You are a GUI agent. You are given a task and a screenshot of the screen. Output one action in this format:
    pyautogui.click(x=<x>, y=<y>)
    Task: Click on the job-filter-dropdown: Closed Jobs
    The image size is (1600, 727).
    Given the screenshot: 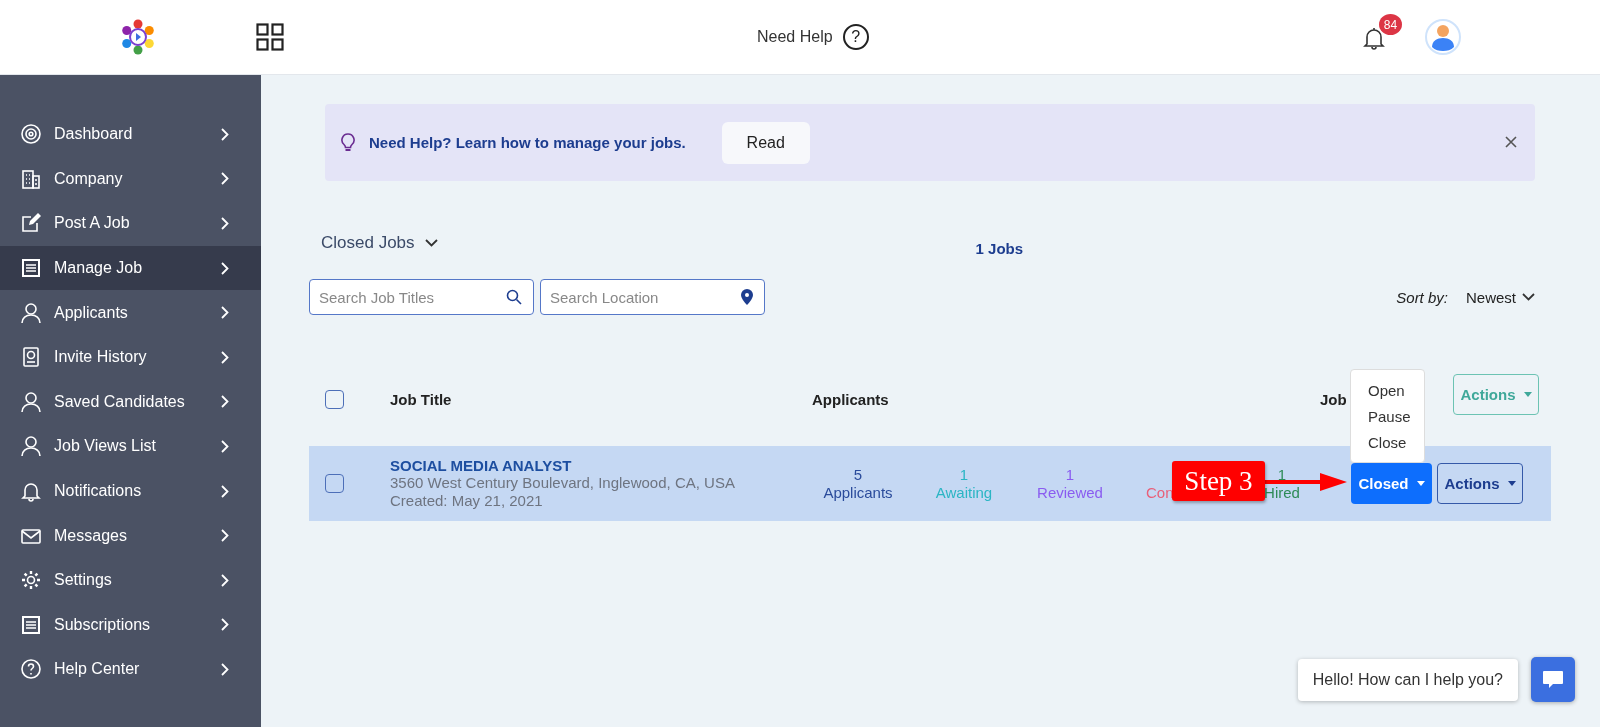 What is the action you would take?
    pyautogui.click(x=373, y=243)
    